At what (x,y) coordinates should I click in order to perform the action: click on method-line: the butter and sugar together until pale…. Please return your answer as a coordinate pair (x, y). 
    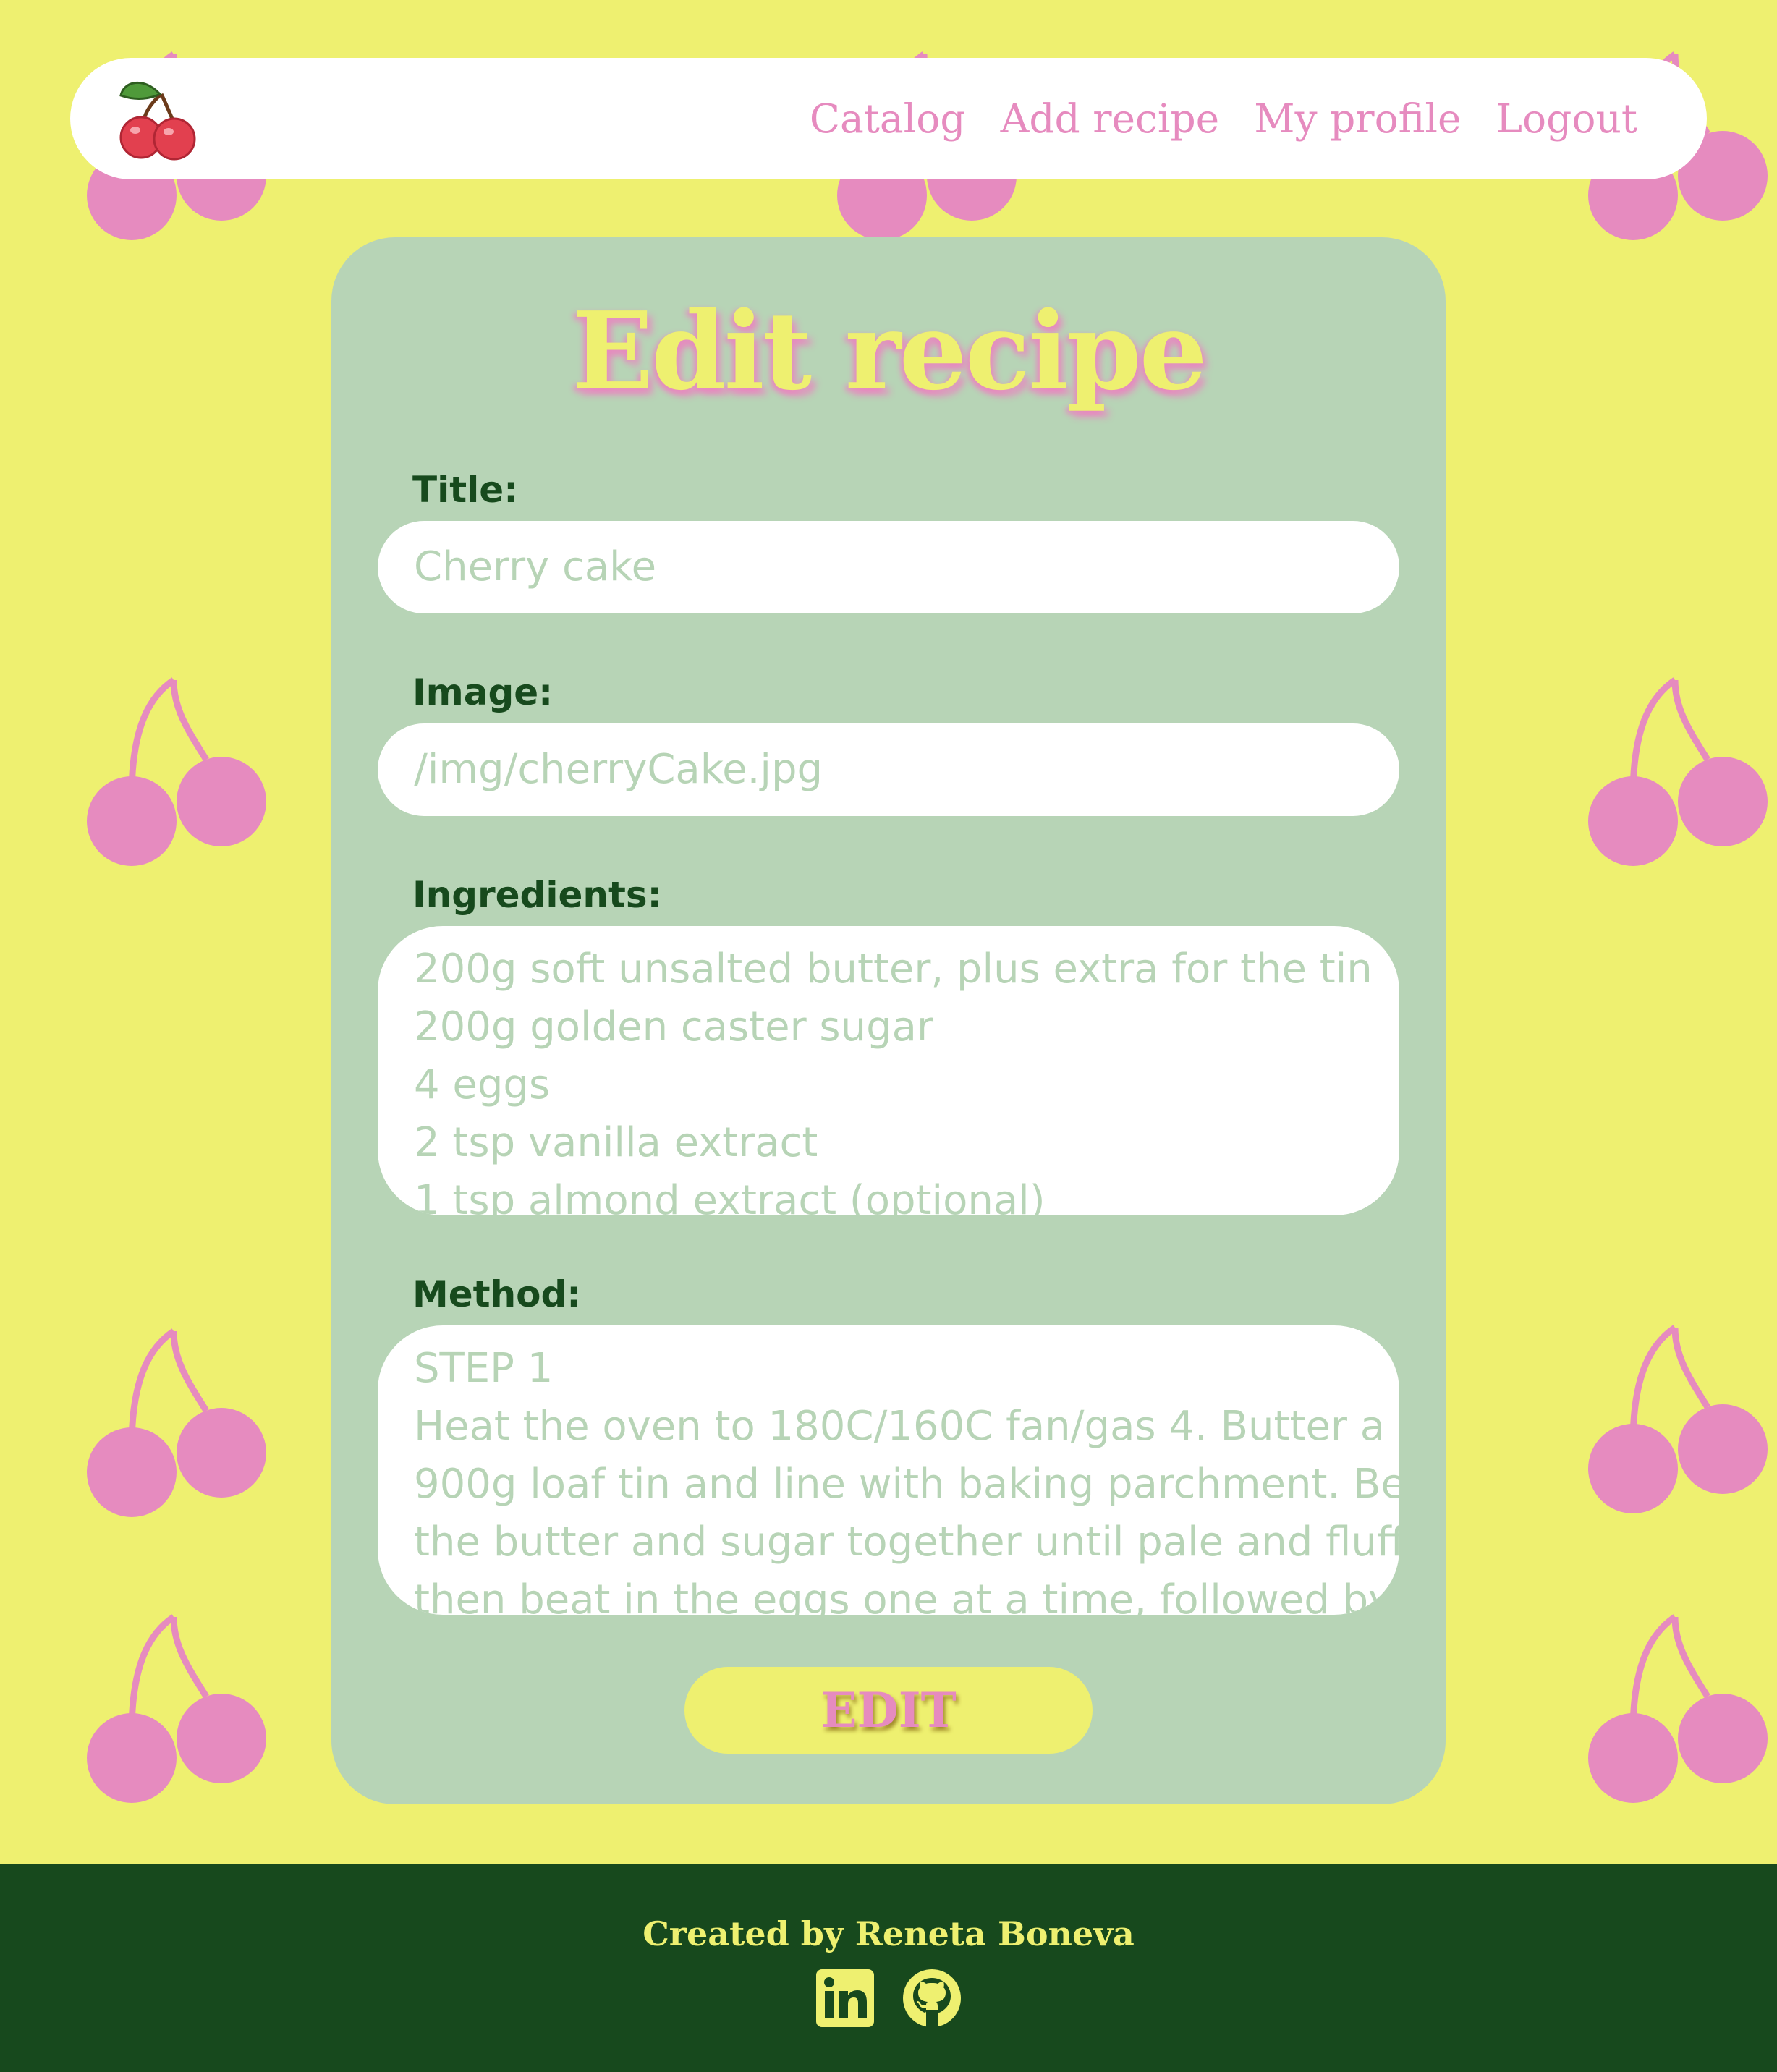
    Looking at the image, I should click on (907, 1542).